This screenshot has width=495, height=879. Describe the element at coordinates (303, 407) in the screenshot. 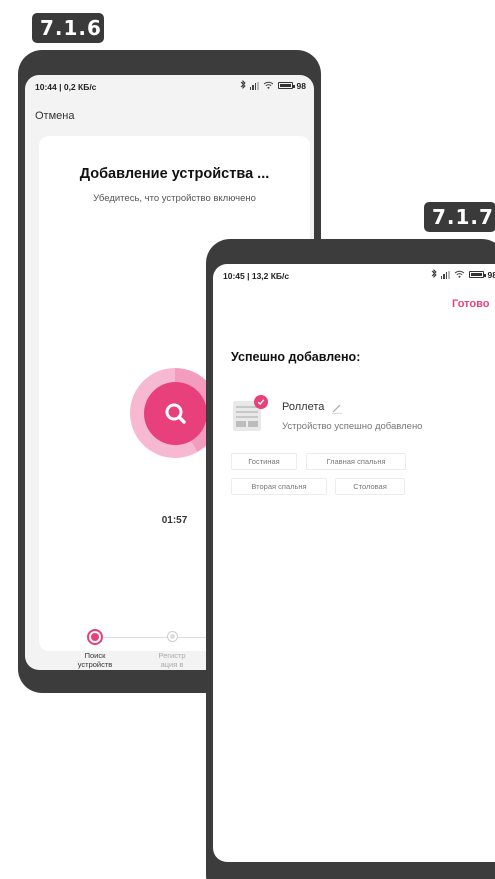

I see `device-name: Роллета` at that location.